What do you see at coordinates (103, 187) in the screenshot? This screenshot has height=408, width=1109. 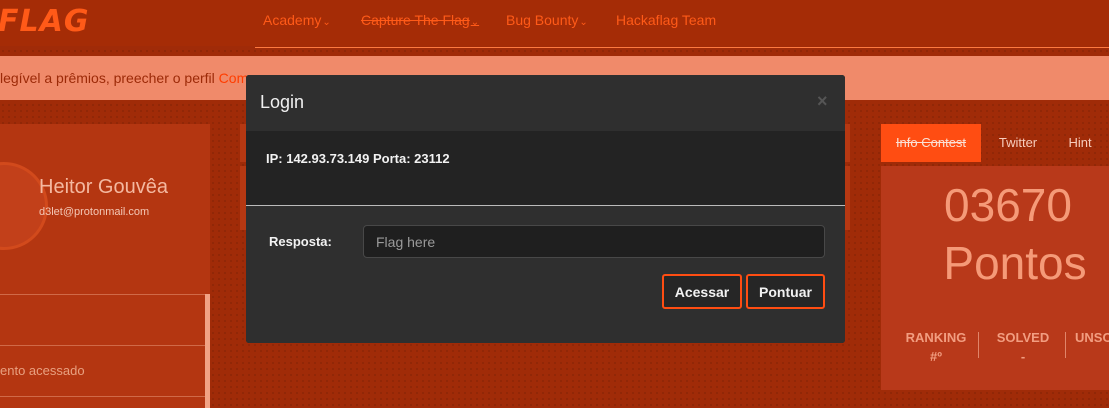 I see `profile-name: Heitor Gouvêa` at bounding box center [103, 187].